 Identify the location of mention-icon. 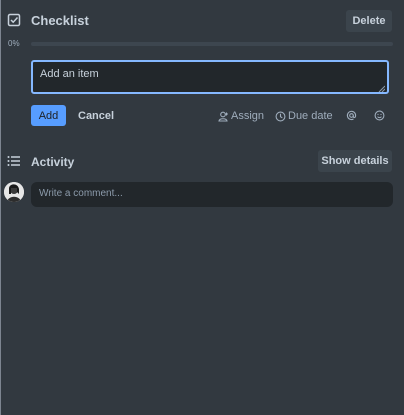
(351, 115).